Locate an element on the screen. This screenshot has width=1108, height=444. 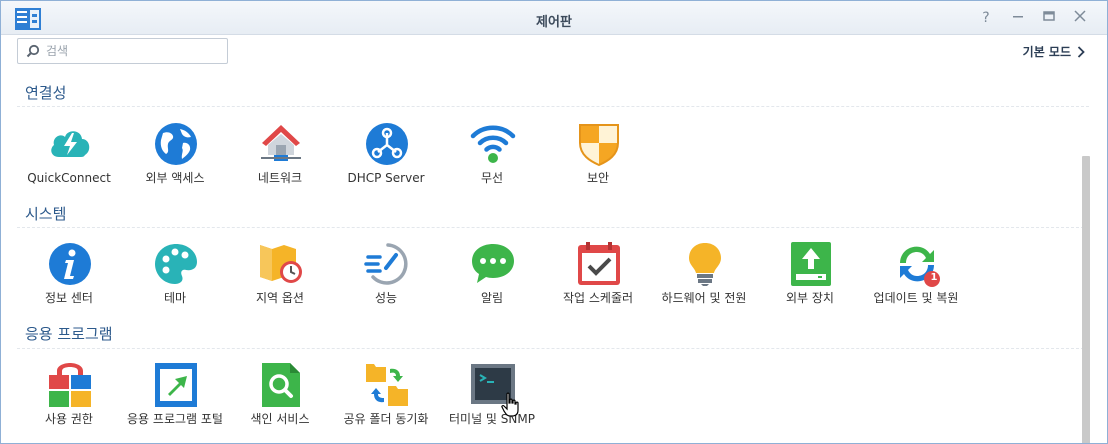
minimize-button is located at coordinates (1018, 18).